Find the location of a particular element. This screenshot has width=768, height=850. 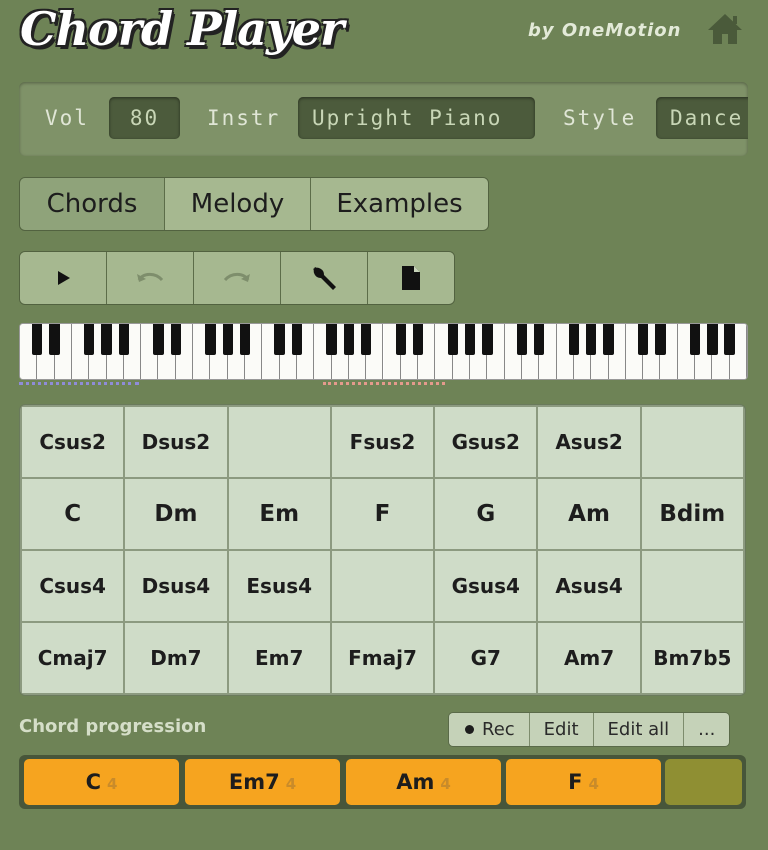

progression-chord: Em7 4 is located at coordinates (262, 782).